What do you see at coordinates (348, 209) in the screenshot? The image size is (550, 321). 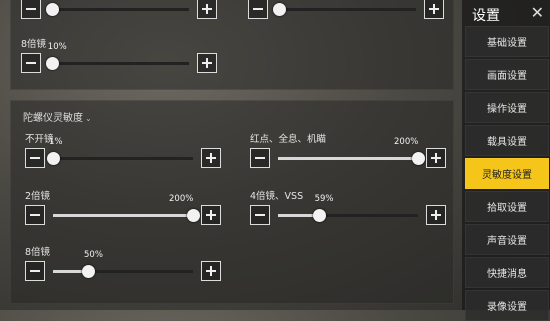 I see `slider-4x-vss: 4倍镜、VSS 59%` at bounding box center [348, 209].